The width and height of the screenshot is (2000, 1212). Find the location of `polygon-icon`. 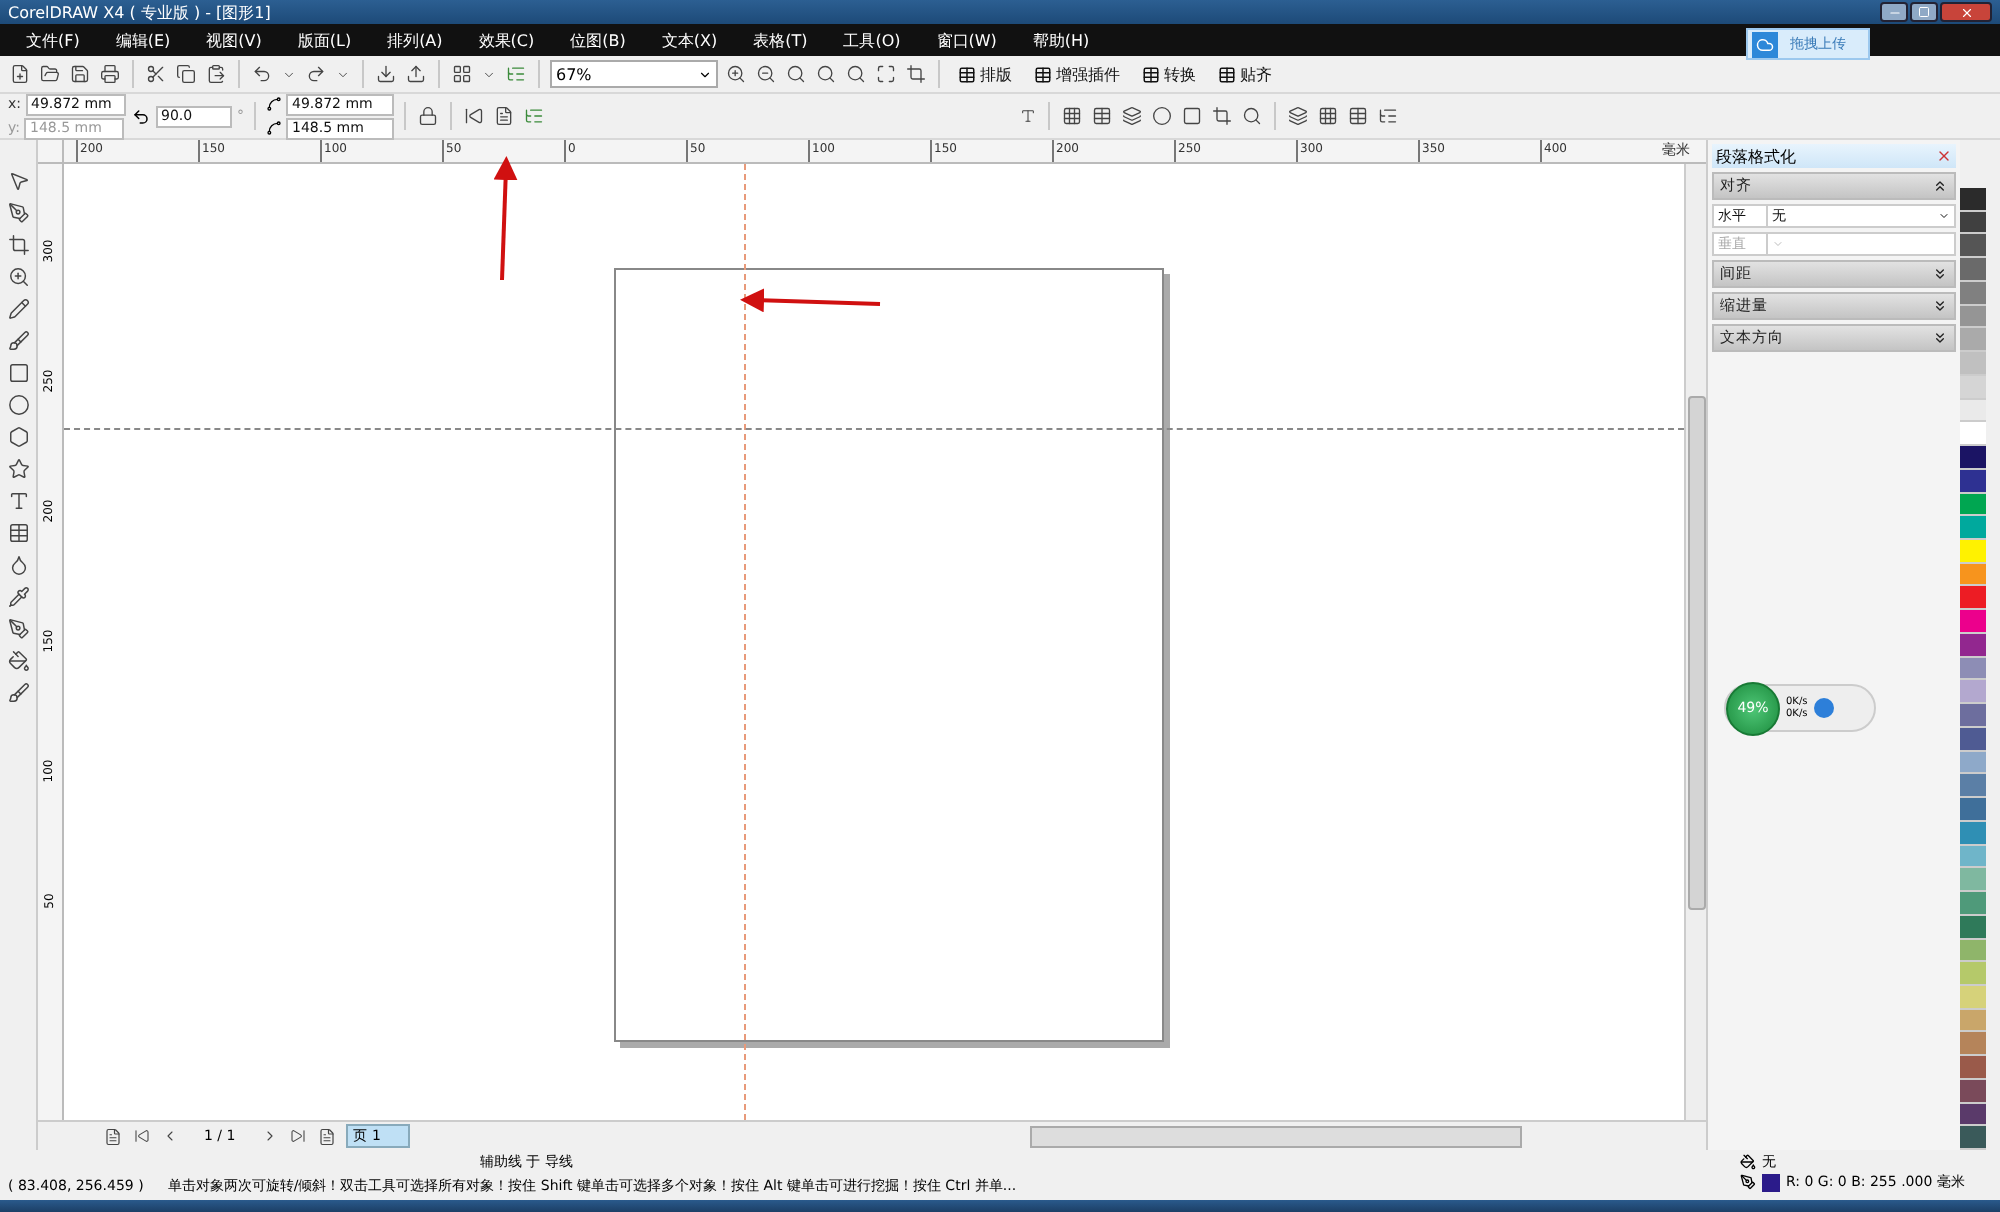

polygon-icon is located at coordinates (18, 437).